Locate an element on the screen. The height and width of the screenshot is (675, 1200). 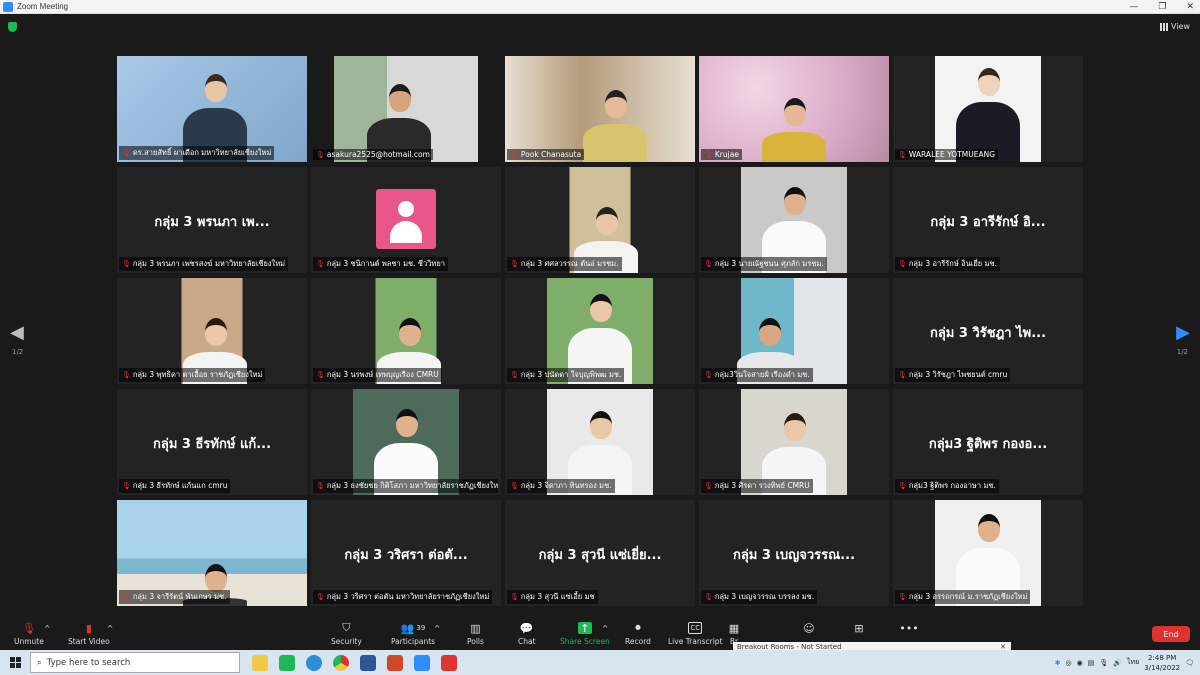
powerpoint-icon is located at coordinates (395, 662).